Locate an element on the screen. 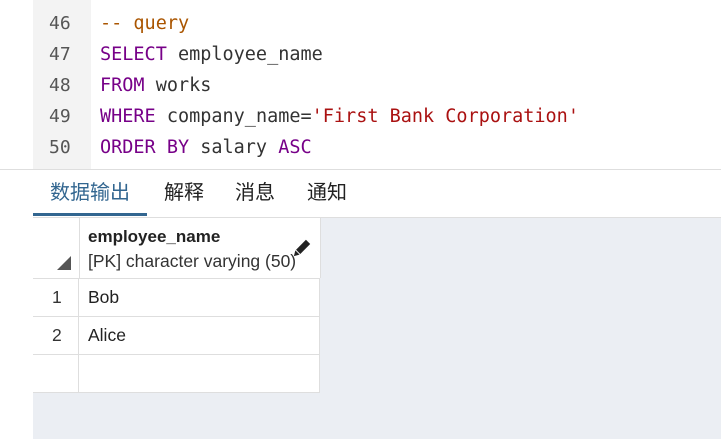  sql-identifier: employee_name is located at coordinates (244, 54).